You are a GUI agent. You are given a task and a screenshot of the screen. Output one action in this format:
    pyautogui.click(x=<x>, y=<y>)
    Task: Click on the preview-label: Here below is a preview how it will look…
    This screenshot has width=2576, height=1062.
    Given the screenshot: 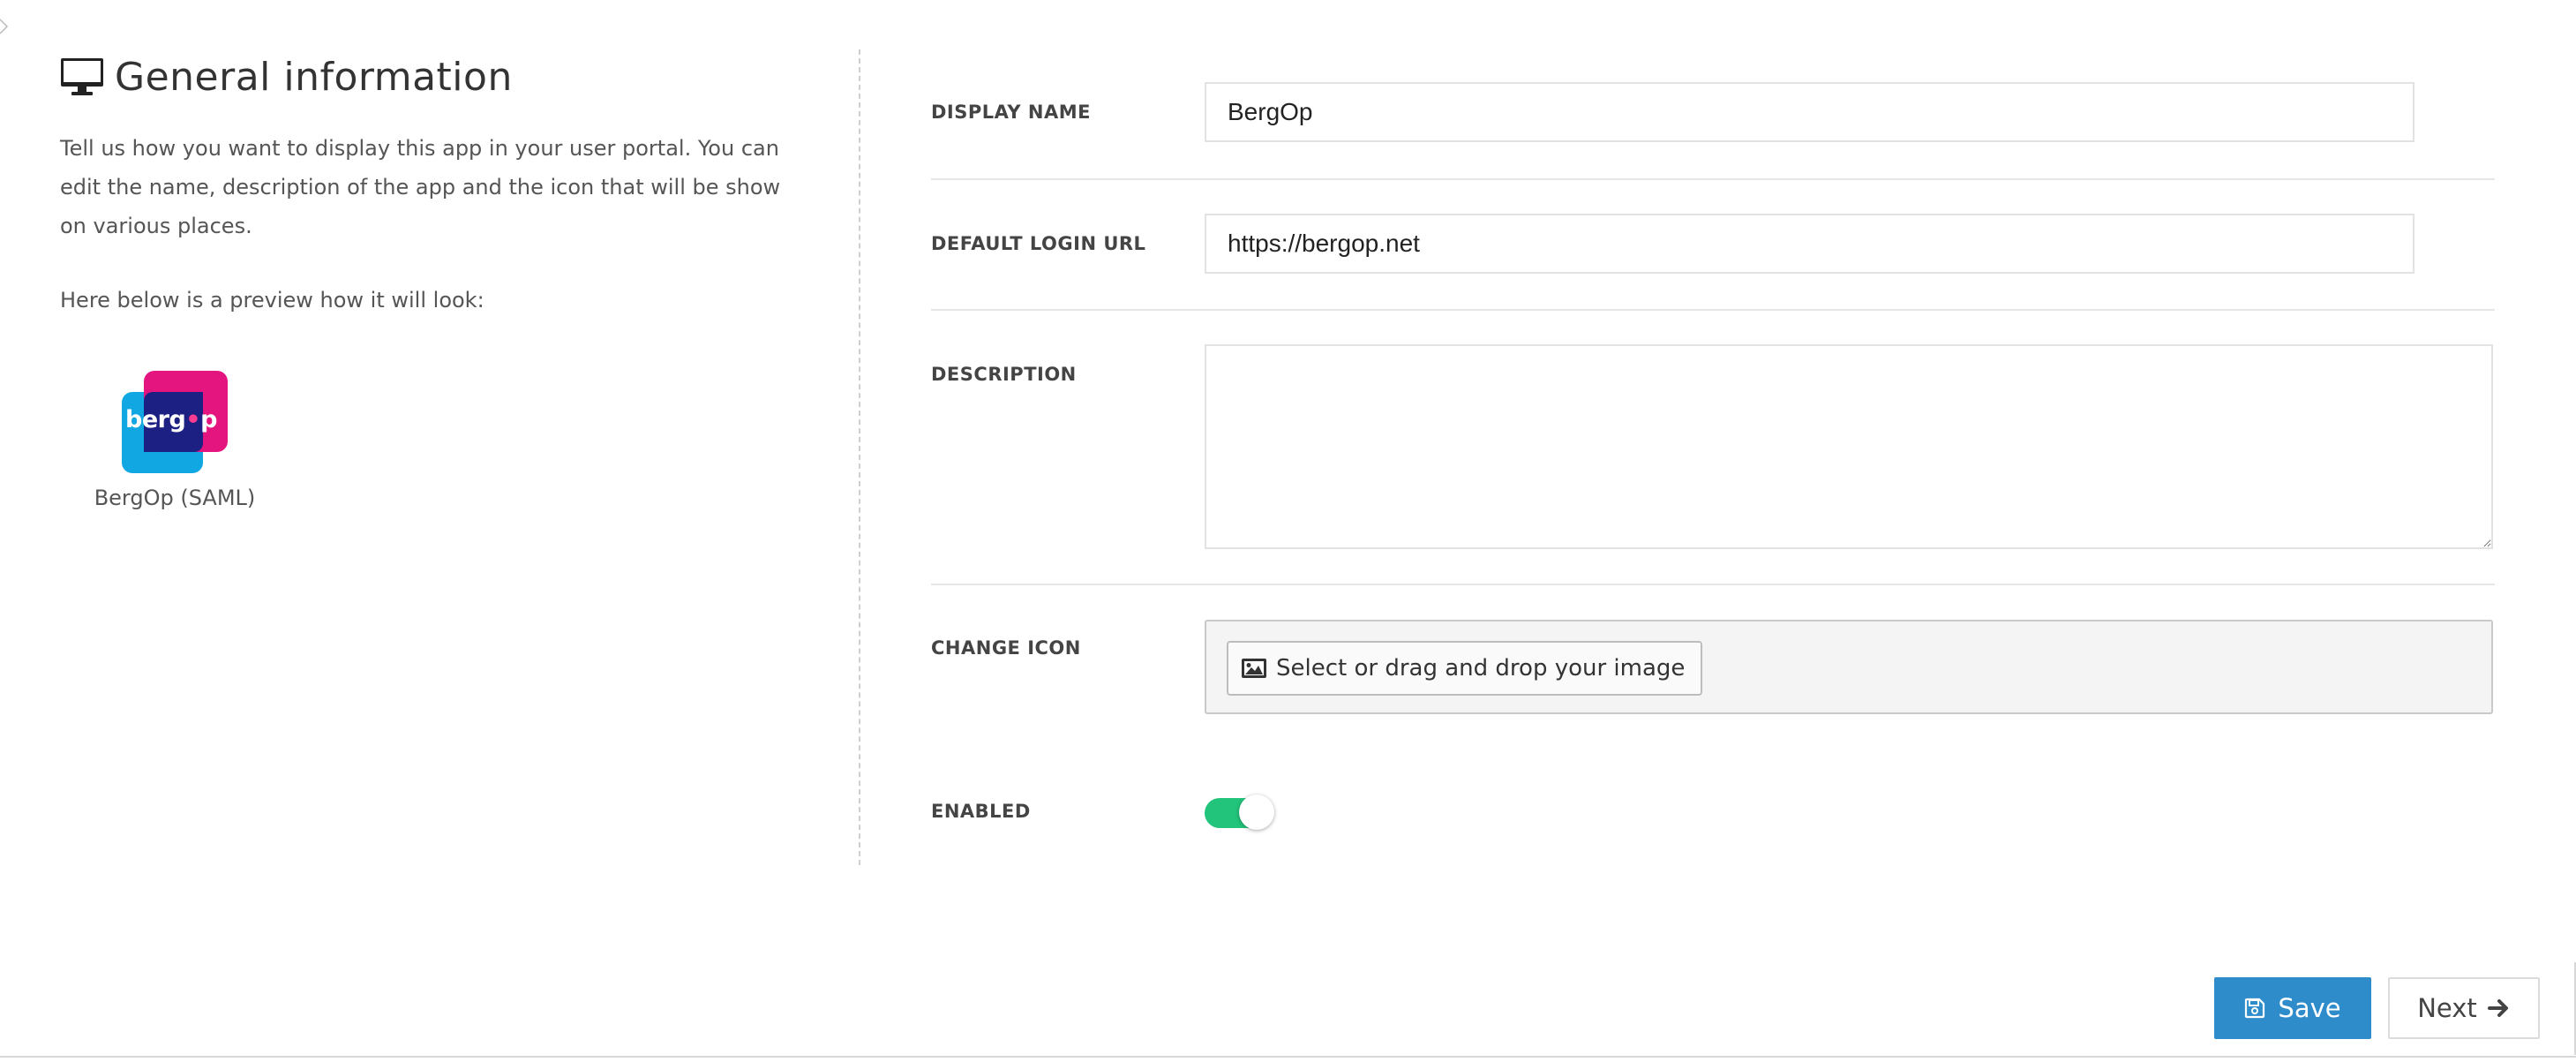 What is the action you would take?
    pyautogui.click(x=272, y=300)
    